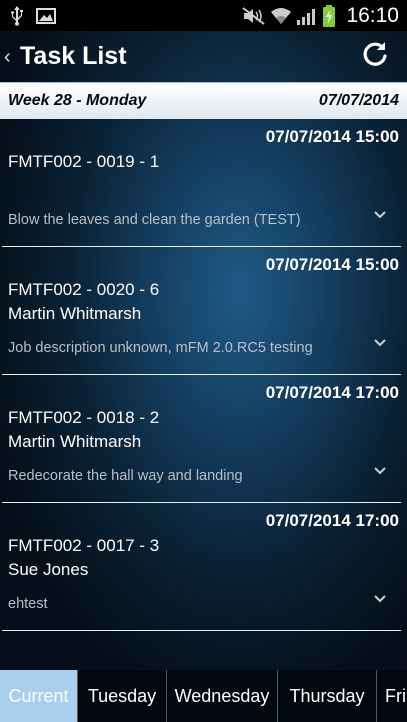  I want to click on tab-current: Current, so click(39, 696).